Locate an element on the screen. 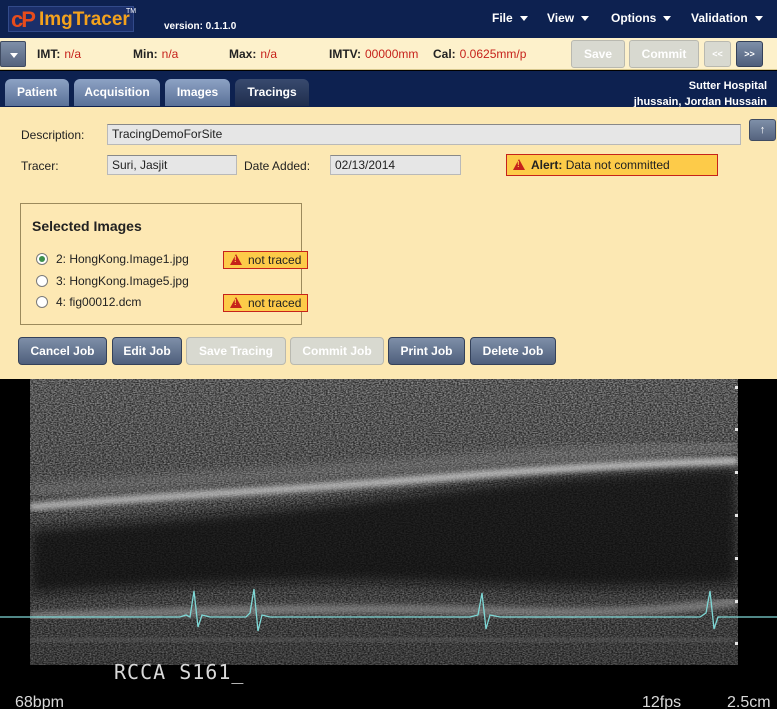 The height and width of the screenshot is (709, 777). menu-view: View is located at coordinates (568, 18).